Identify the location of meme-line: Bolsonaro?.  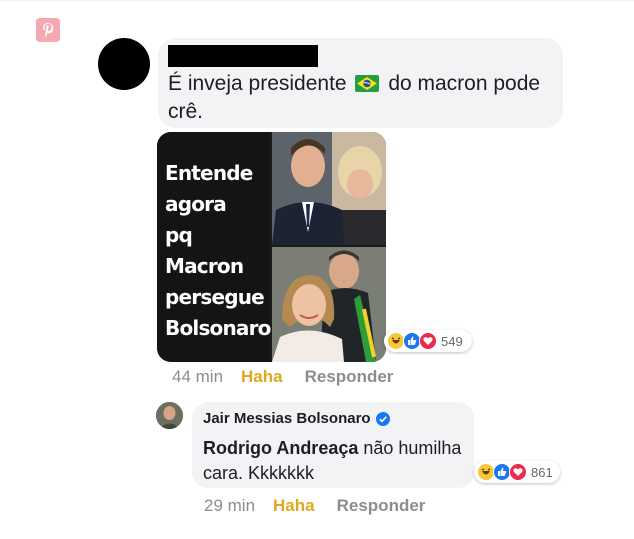
(223, 328).